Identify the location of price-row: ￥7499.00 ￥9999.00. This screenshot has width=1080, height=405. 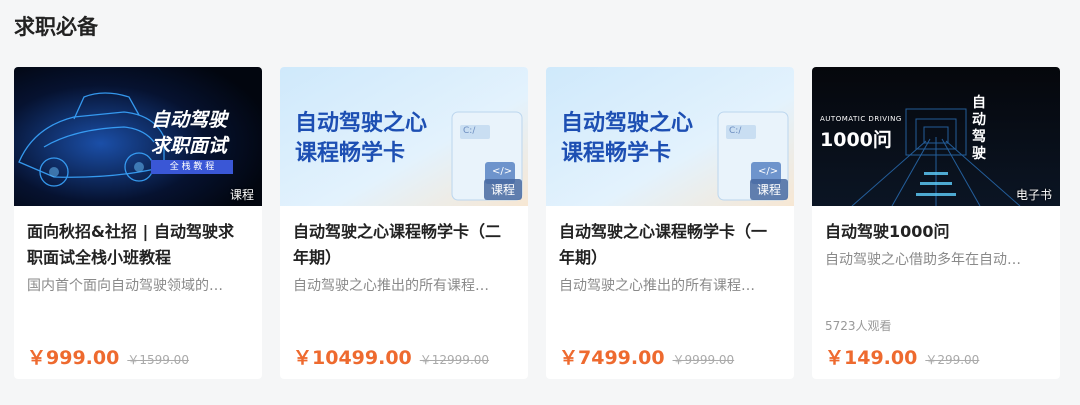
(646, 356).